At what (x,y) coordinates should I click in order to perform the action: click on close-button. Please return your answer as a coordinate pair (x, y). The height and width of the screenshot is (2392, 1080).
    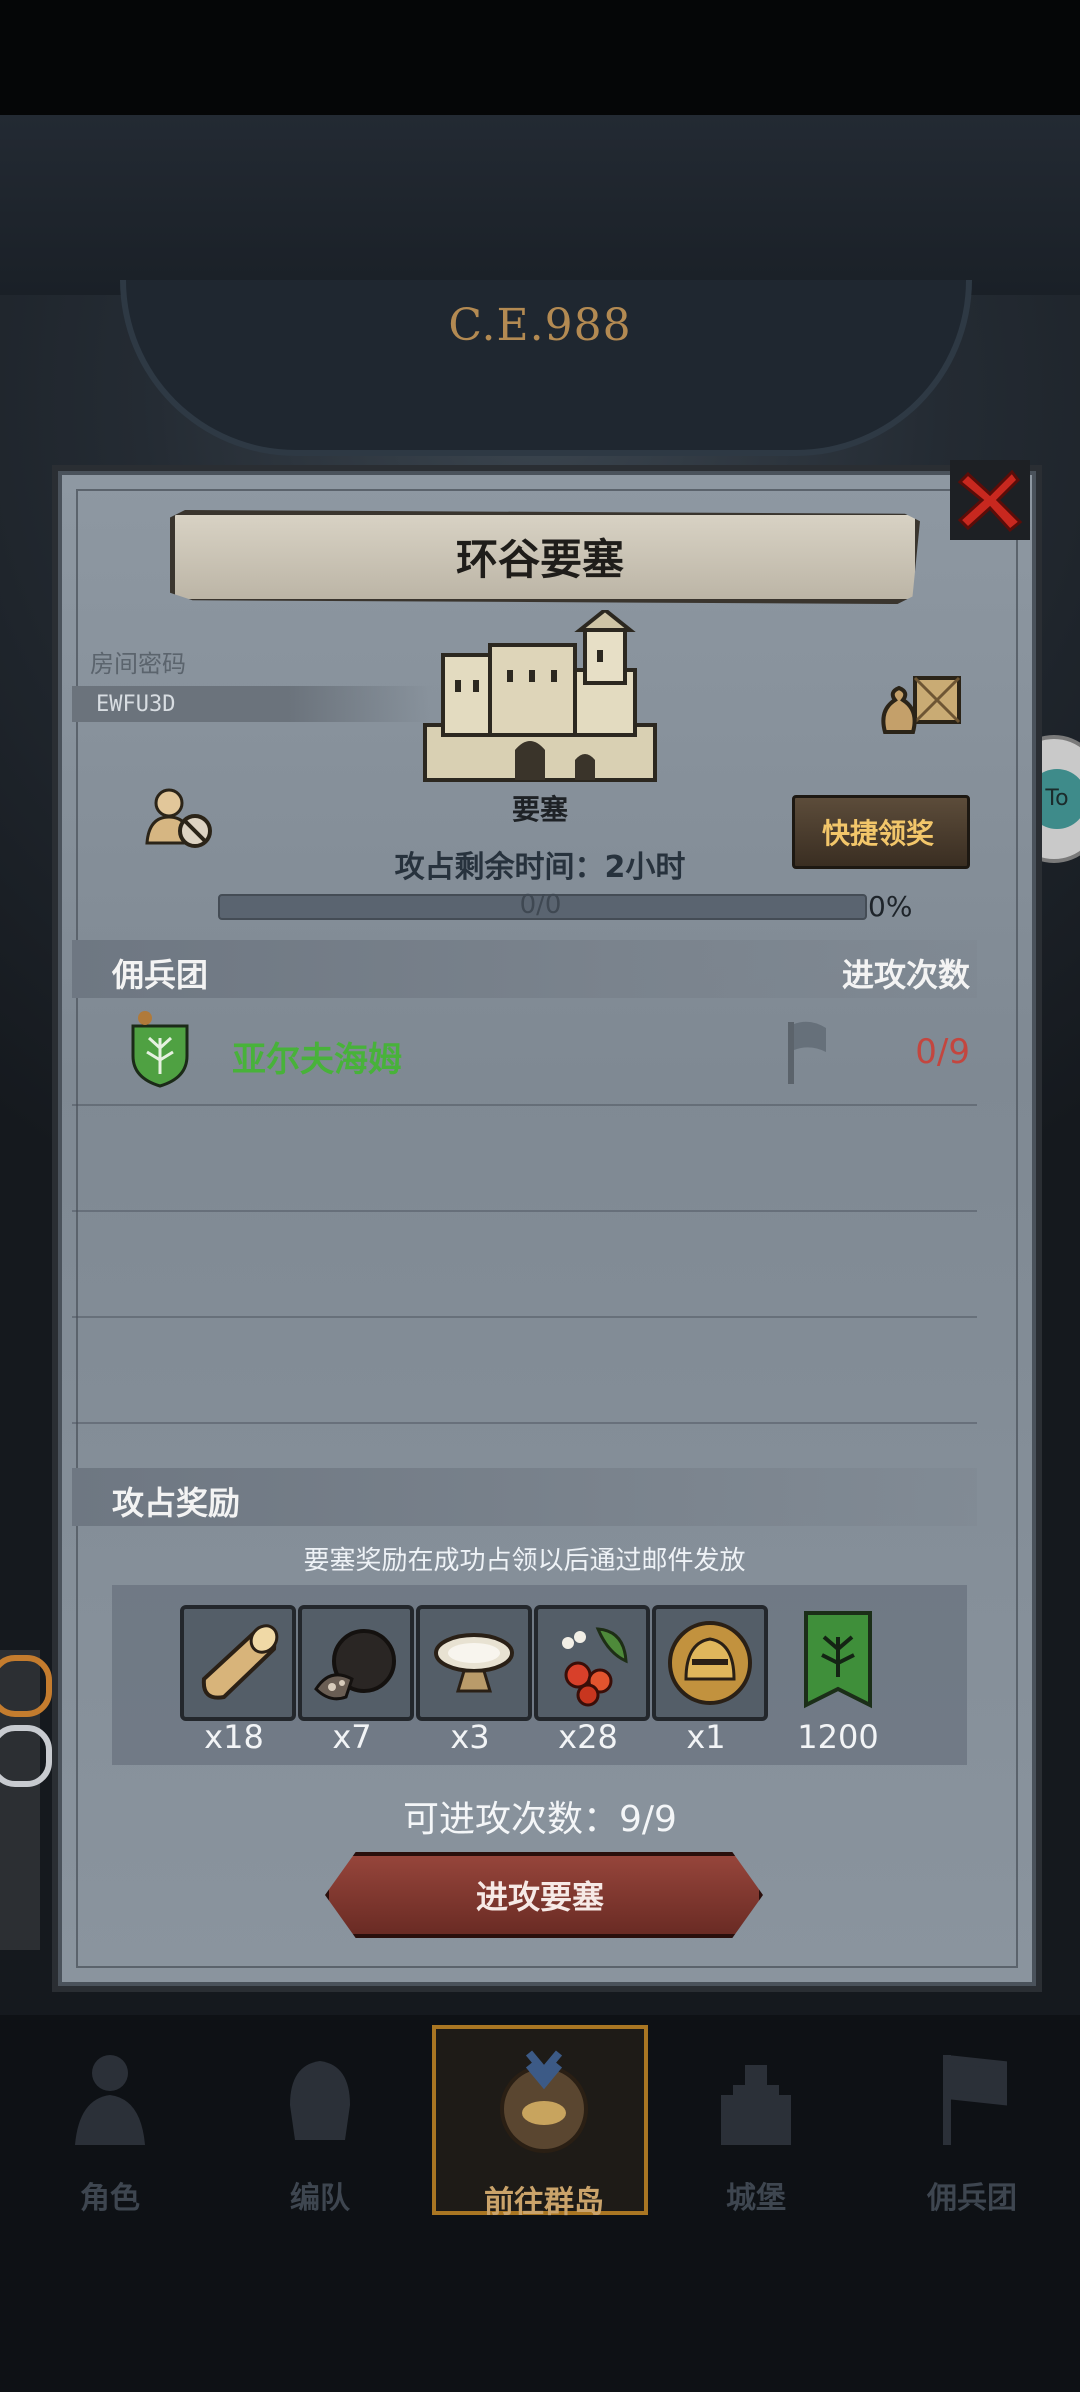
    Looking at the image, I should click on (990, 500).